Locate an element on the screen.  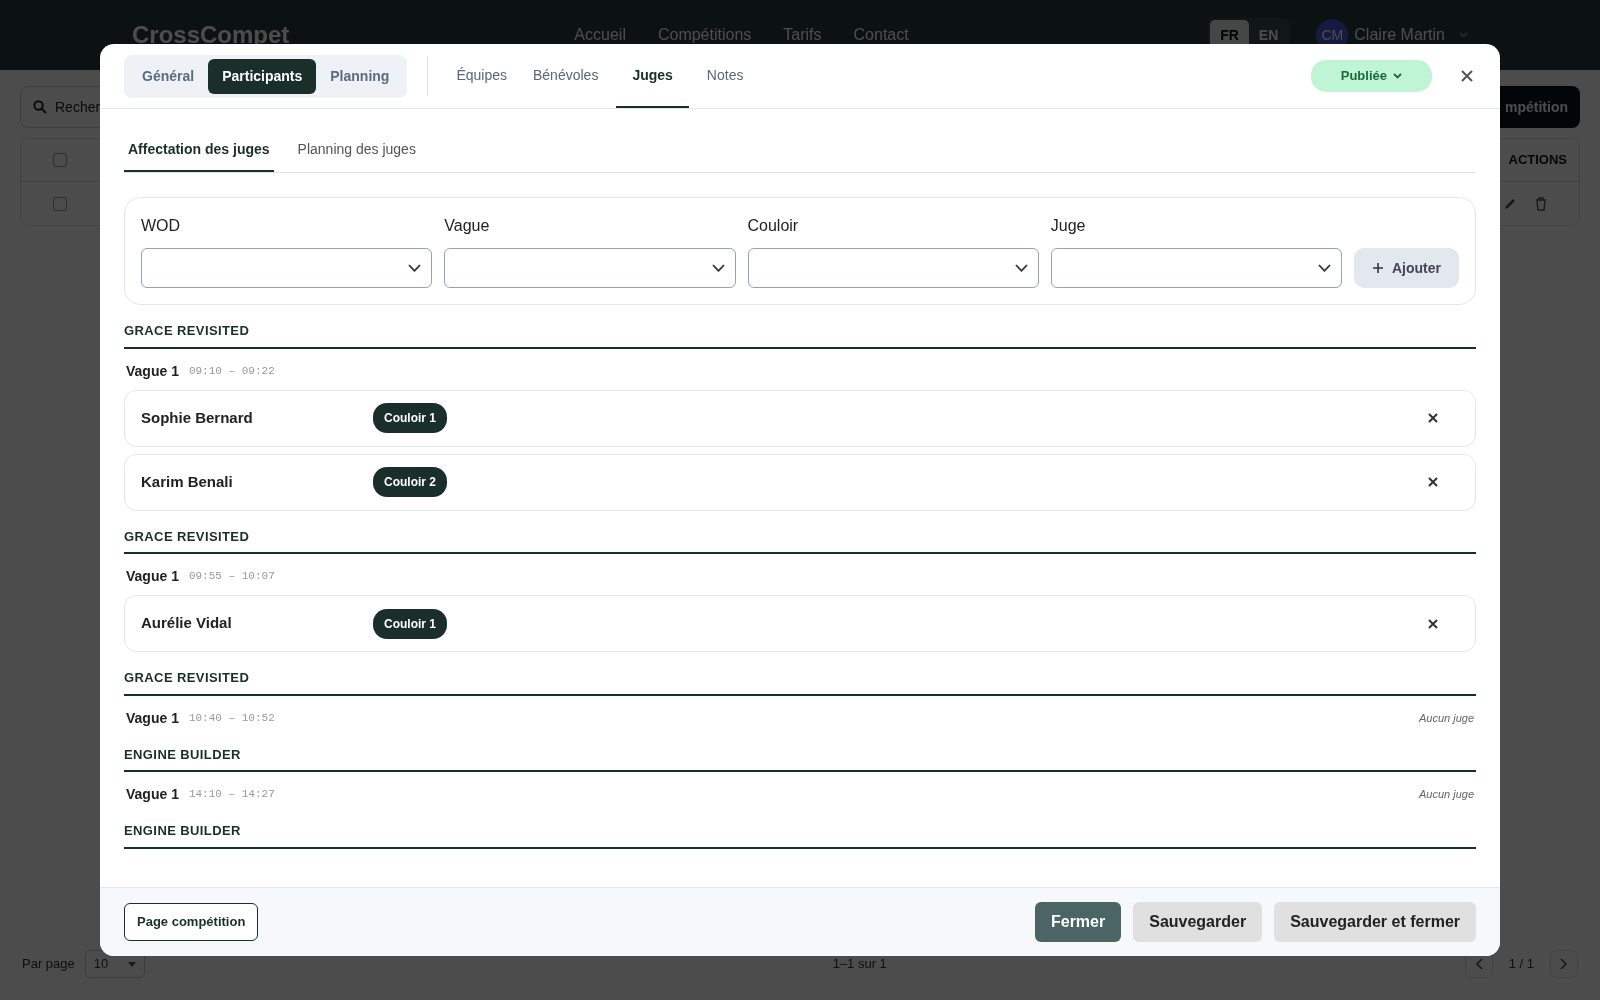
field-label: WOD is located at coordinates (161, 226).